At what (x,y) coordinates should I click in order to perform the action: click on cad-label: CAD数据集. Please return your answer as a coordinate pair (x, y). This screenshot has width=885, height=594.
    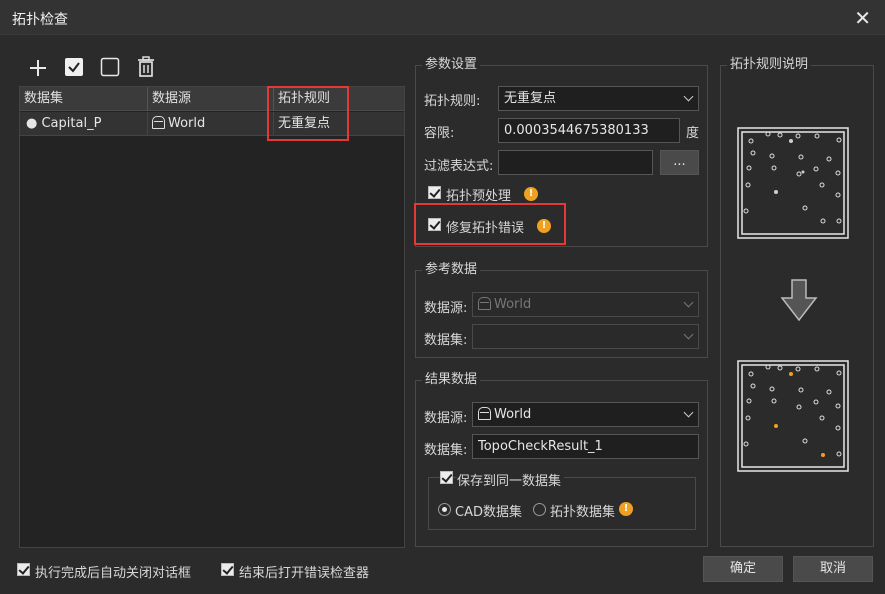
    Looking at the image, I should click on (488, 512).